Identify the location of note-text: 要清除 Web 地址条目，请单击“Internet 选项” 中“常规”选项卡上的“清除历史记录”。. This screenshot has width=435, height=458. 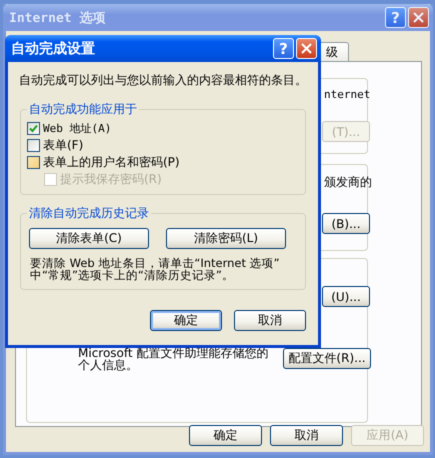
(155, 269).